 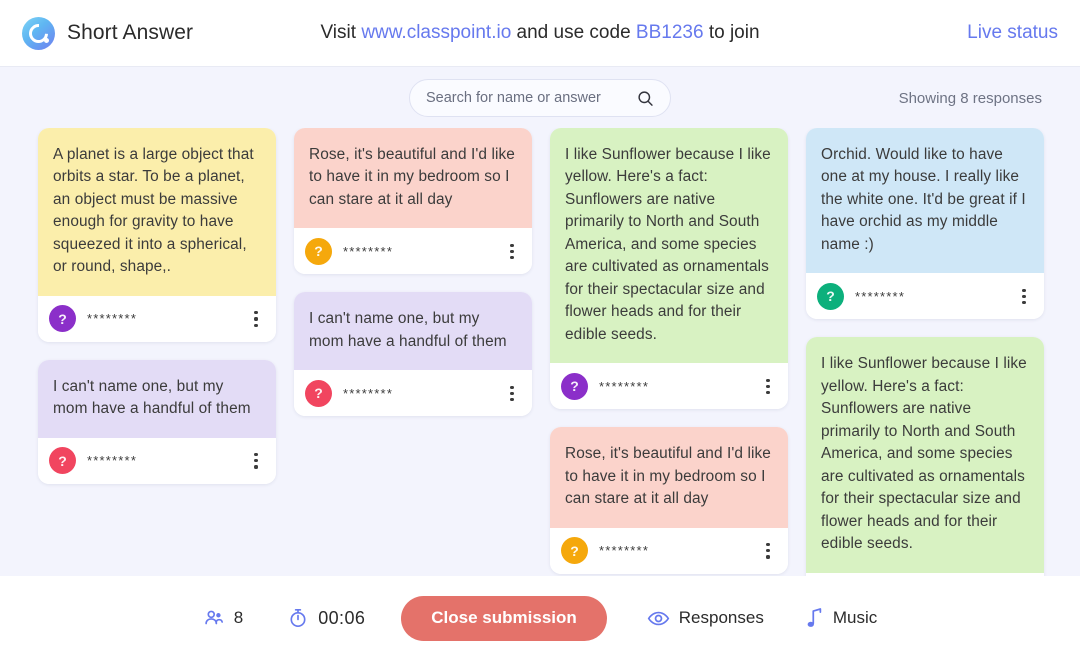 What do you see at coordinates (814, 617) in the screenshot?
I see `music-note-icon` at bounding box center [814, 617].